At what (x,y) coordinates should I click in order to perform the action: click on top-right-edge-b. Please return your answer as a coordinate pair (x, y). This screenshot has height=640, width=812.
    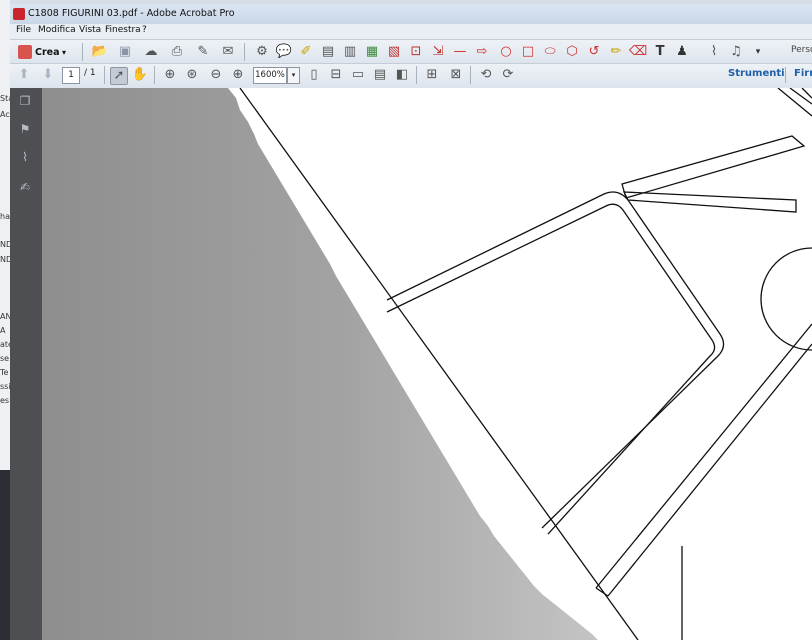
    Looking at the image, I should click on (806, 93).